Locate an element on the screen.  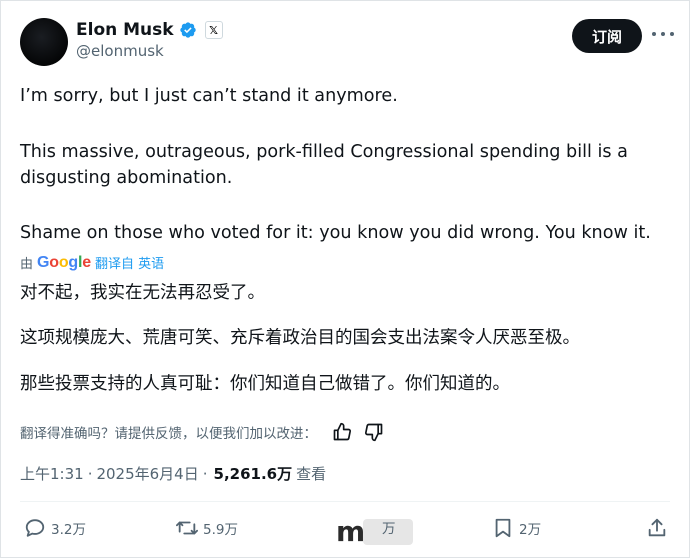
tweet-time: 上午1:31 is located at coordinates (52, 473).